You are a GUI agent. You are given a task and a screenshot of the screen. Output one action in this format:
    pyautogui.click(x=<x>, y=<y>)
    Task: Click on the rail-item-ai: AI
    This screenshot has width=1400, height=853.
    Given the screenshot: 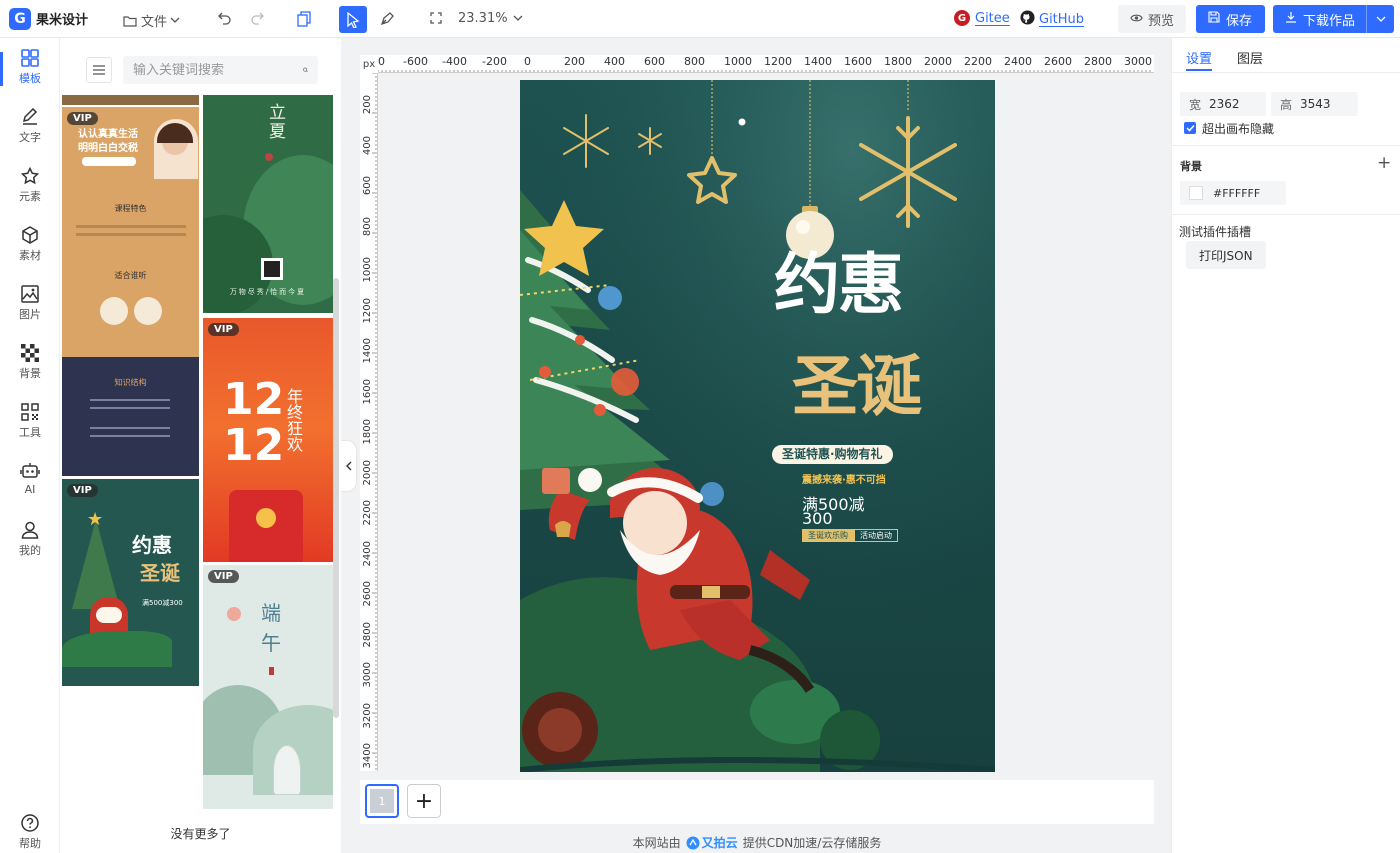 What is the action you would take?
    pyautogui.click(x=30, y=482)
    